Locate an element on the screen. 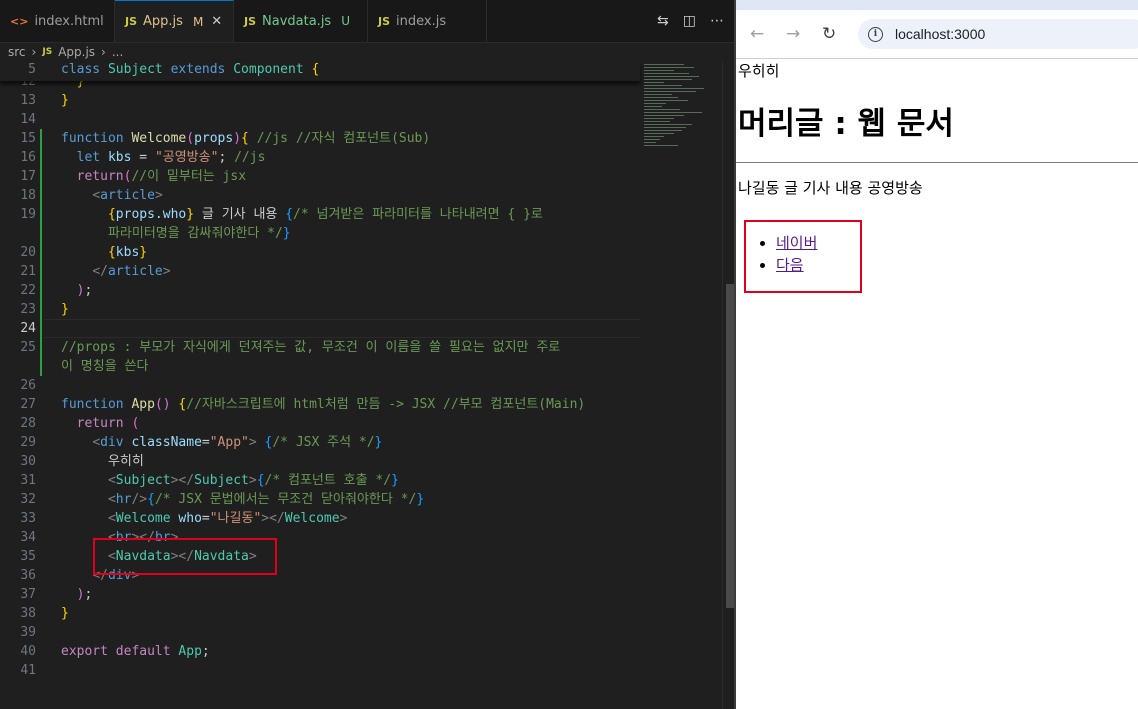 Image resolution: width=1138 pixels, height=709 pixels. code-line-row: 29 <div className="App"> {/* JSX 주석 */} is located at coordinates (320, 442).